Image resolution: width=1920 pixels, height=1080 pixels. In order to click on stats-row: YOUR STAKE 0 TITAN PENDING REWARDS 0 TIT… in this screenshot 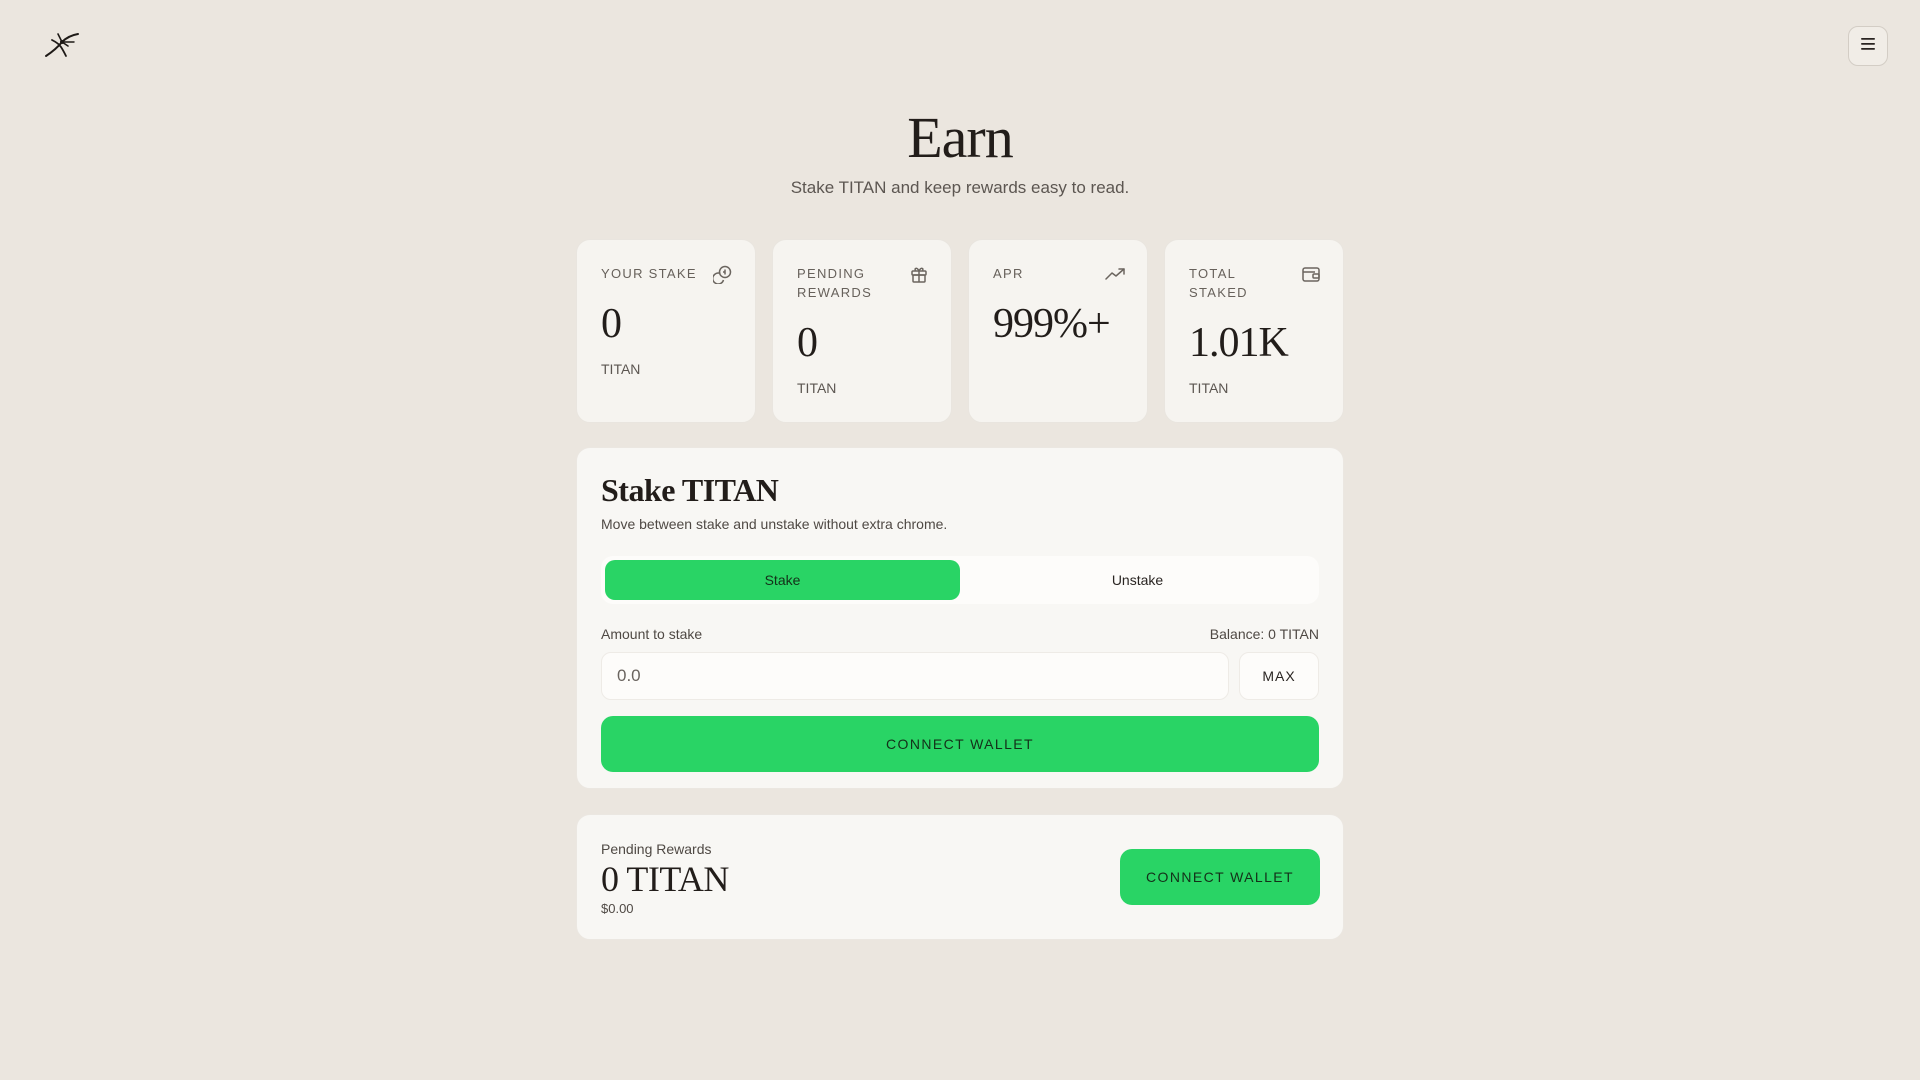, I will do `click(960, 331)`.